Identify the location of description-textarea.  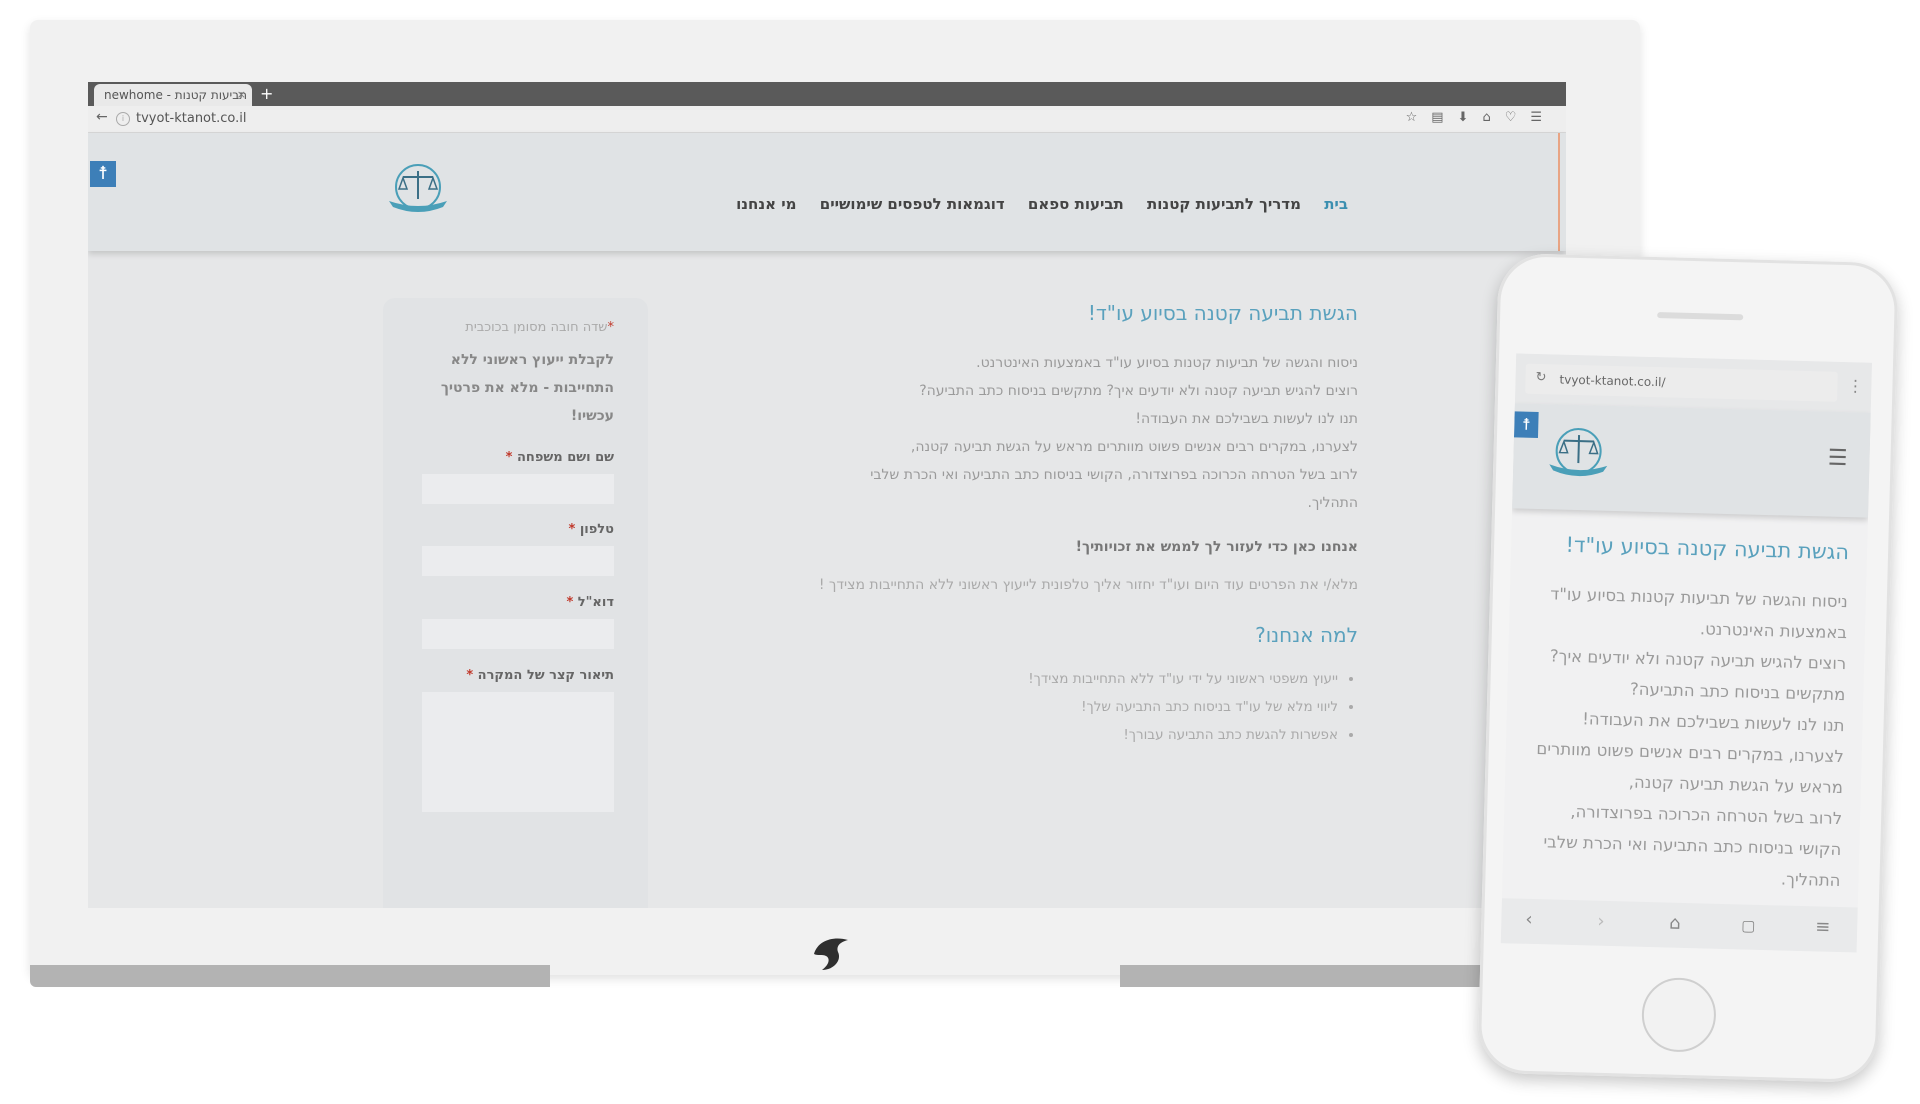
(518, 752).